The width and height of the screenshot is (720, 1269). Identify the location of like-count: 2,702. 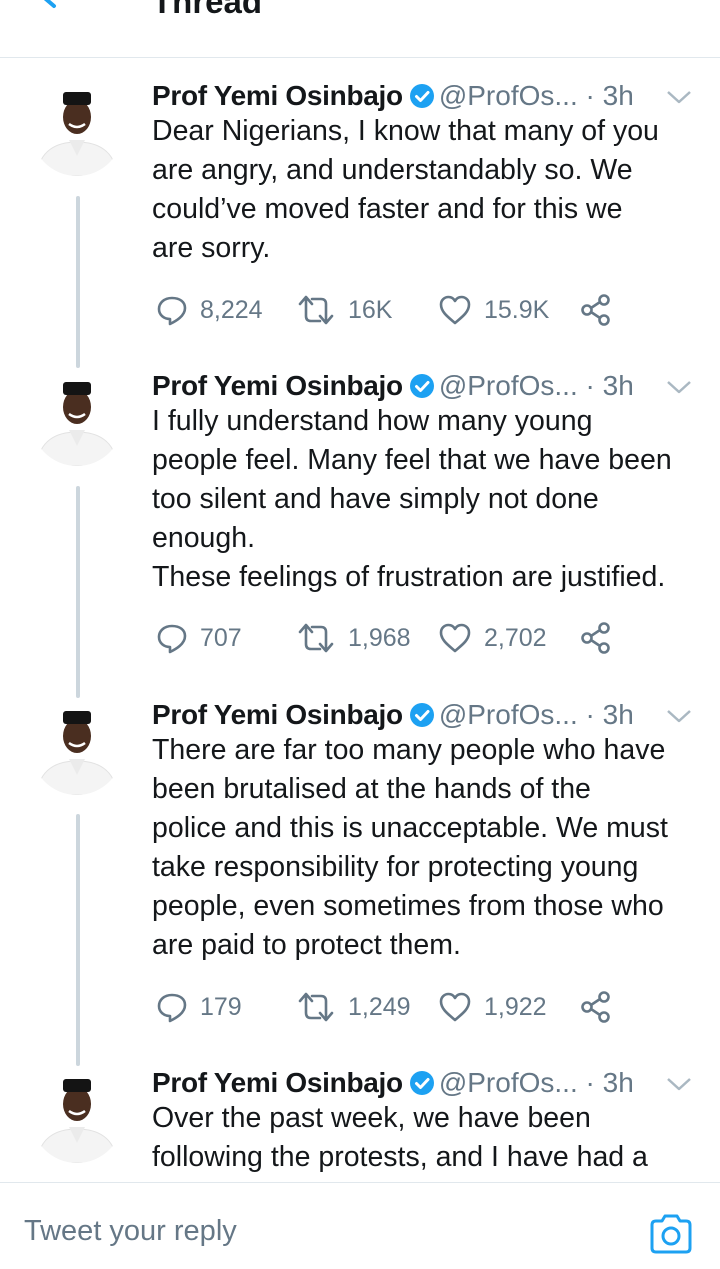
(515, 638).